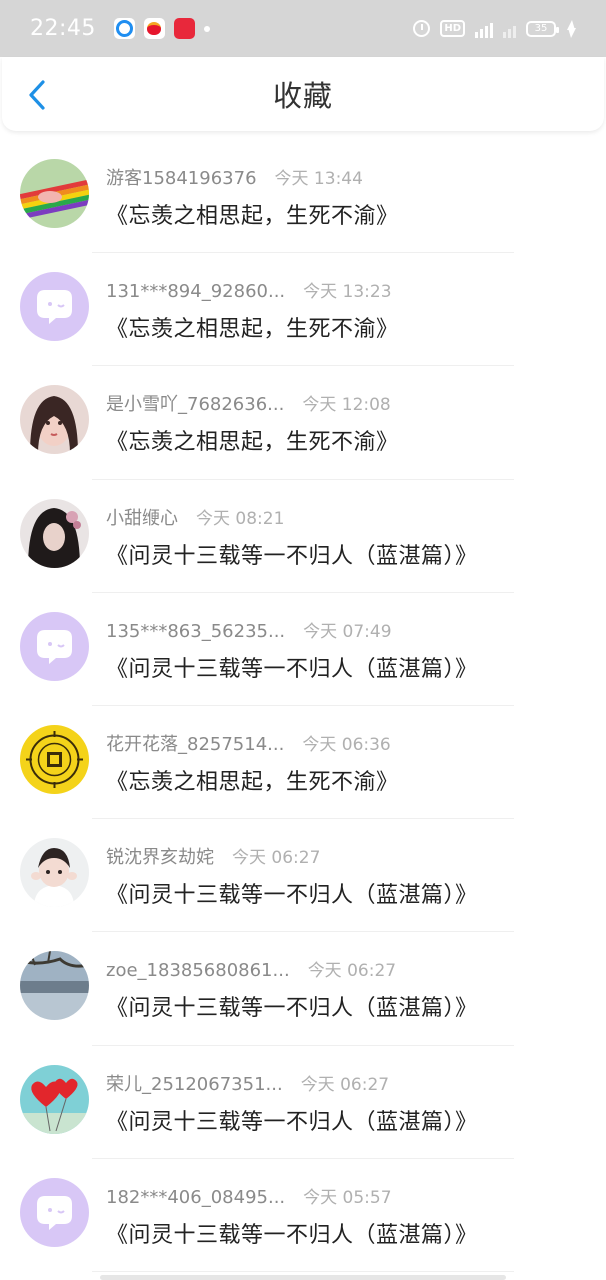 This screenshot has width=606, height=1280. I want to click on signal-2-icon, so click(509, 29).